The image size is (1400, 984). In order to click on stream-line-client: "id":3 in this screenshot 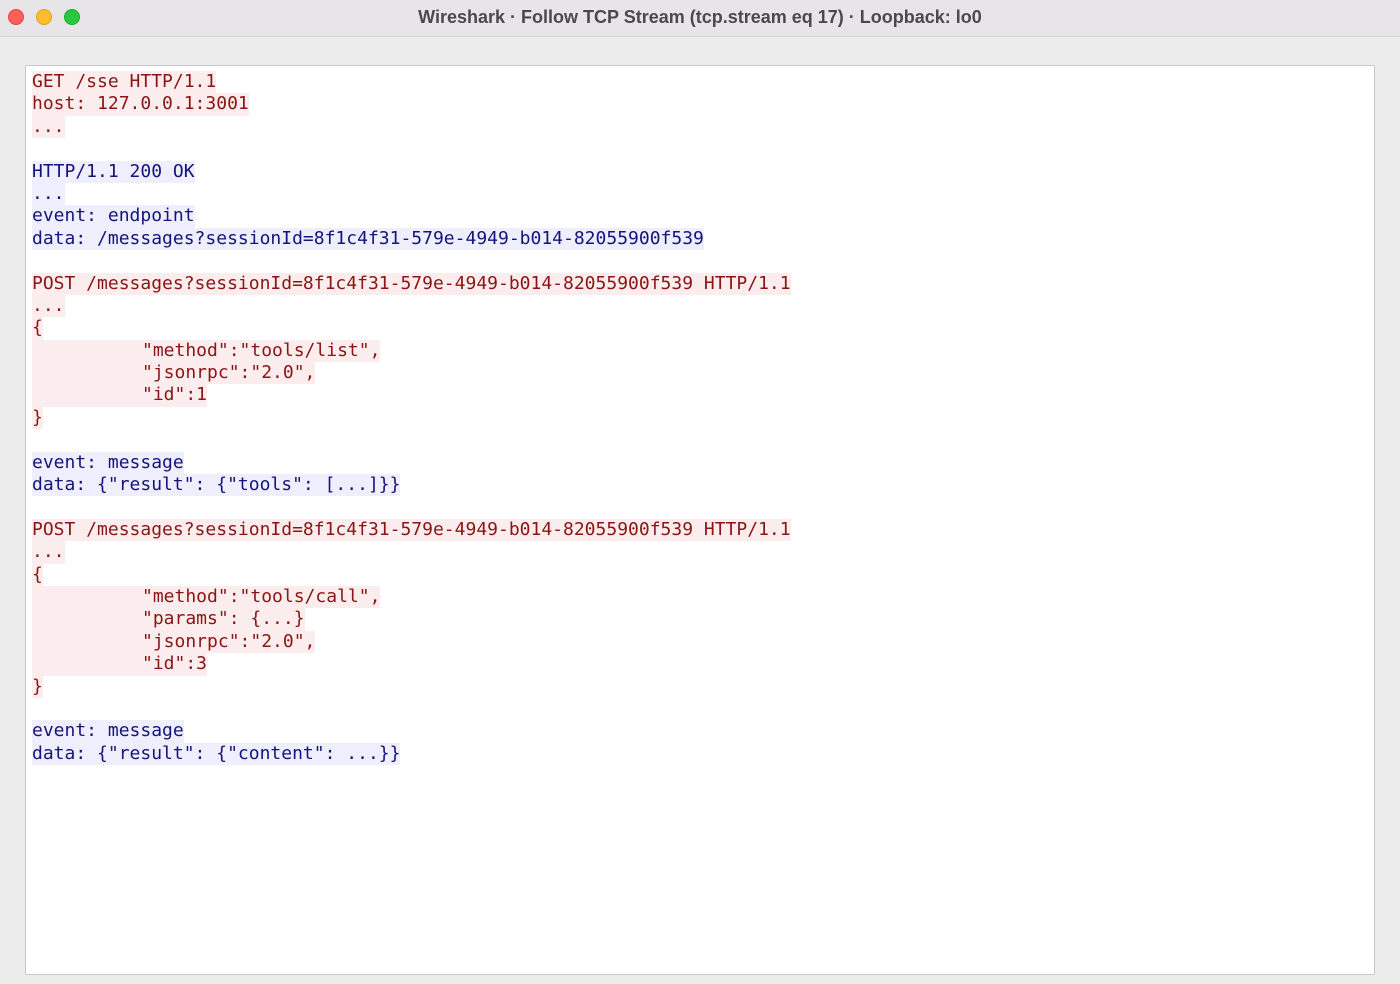, I will do `click(411, 664)`.